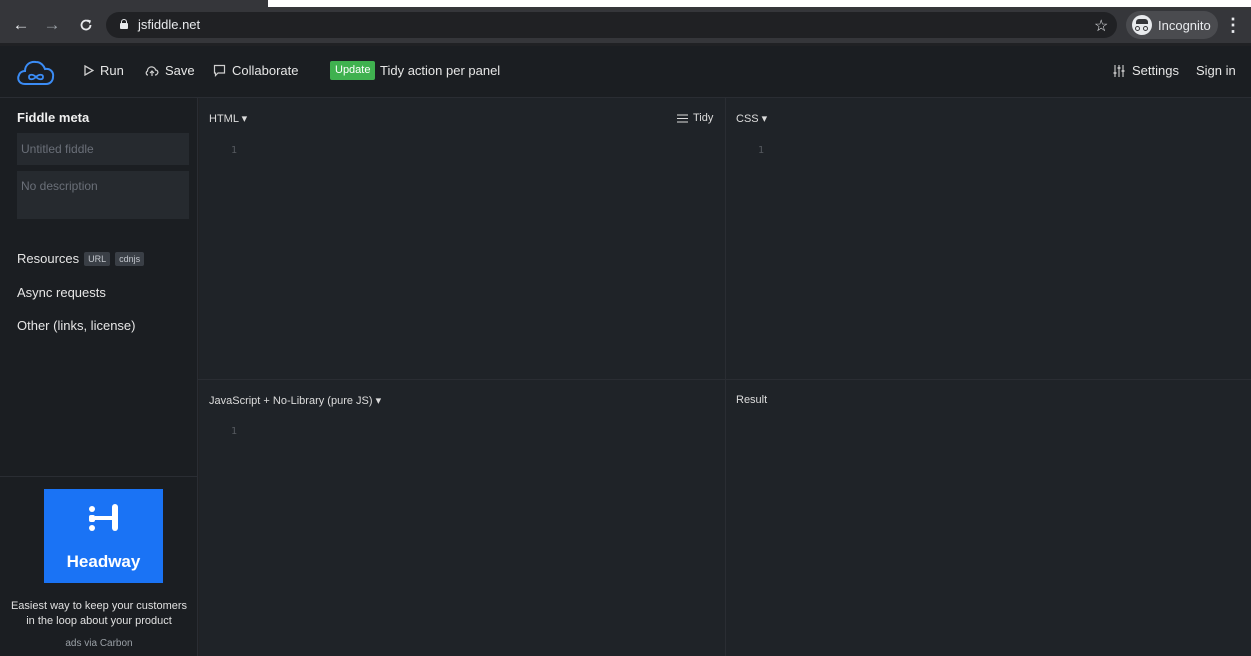  What do you see at coordinates (265, 70) in the screenshot?
I see `collaborate-label: Collaborate` at bounding box center [265, 70].